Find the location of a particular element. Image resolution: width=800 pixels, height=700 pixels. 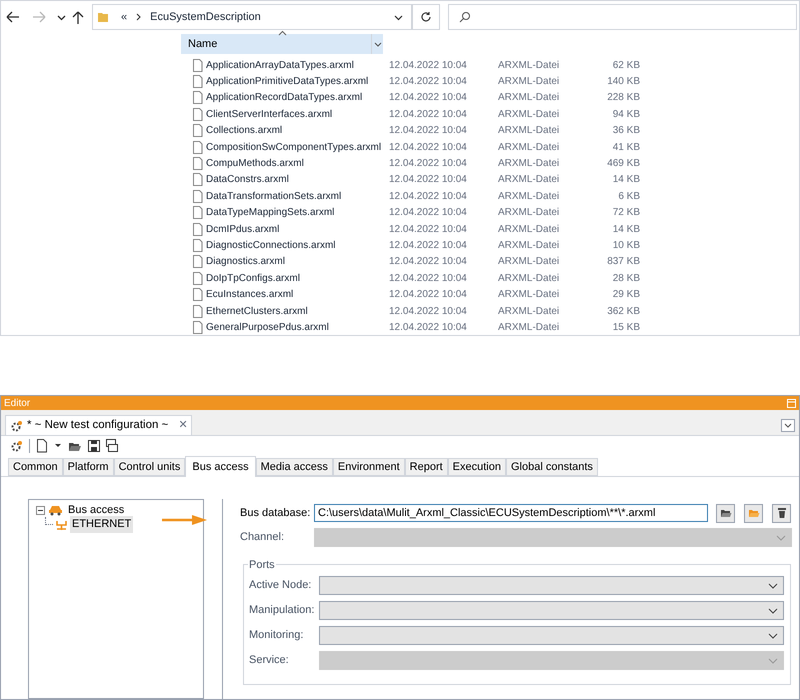

delete-button is located at coordinates (781, 513).